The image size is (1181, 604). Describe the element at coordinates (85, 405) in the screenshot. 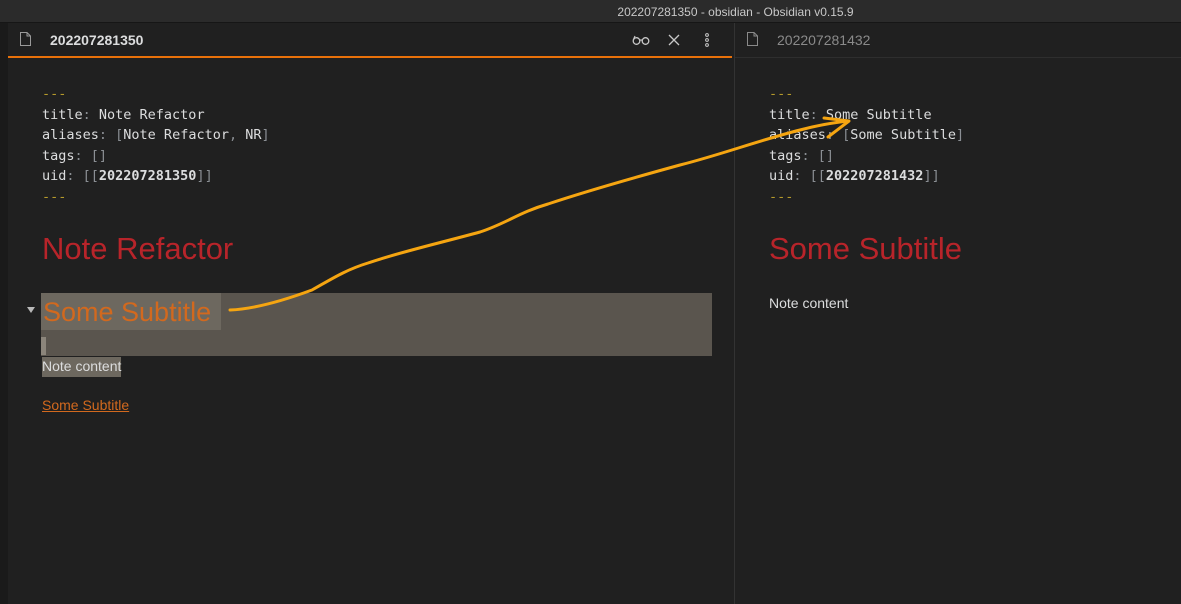

I see `internal-link: Some Subtitle` at that location.